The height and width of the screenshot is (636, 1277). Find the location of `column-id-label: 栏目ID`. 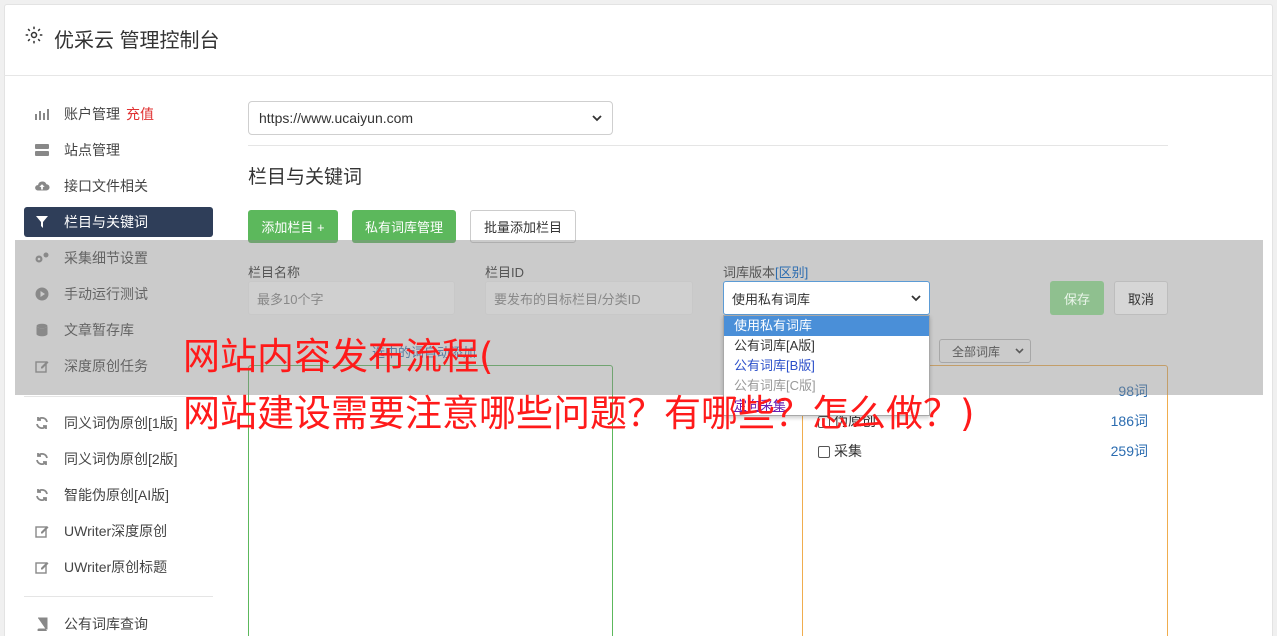

column-id-label: 栏目ID is located at coordinates (505, 272).